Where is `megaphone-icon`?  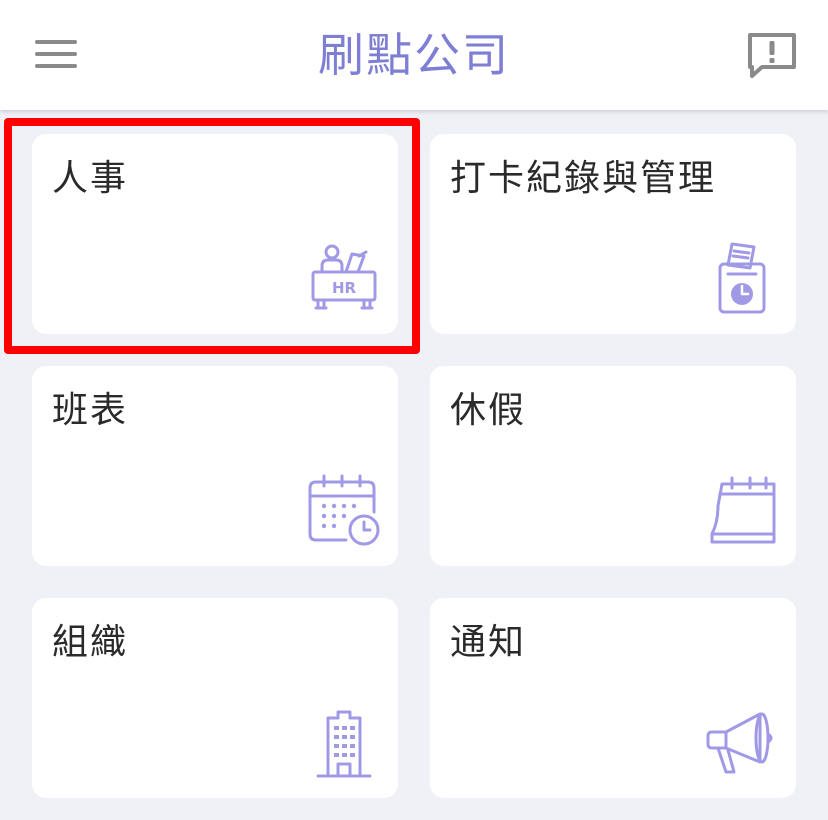 megaphone-icon is located at coordinates (742, 742).